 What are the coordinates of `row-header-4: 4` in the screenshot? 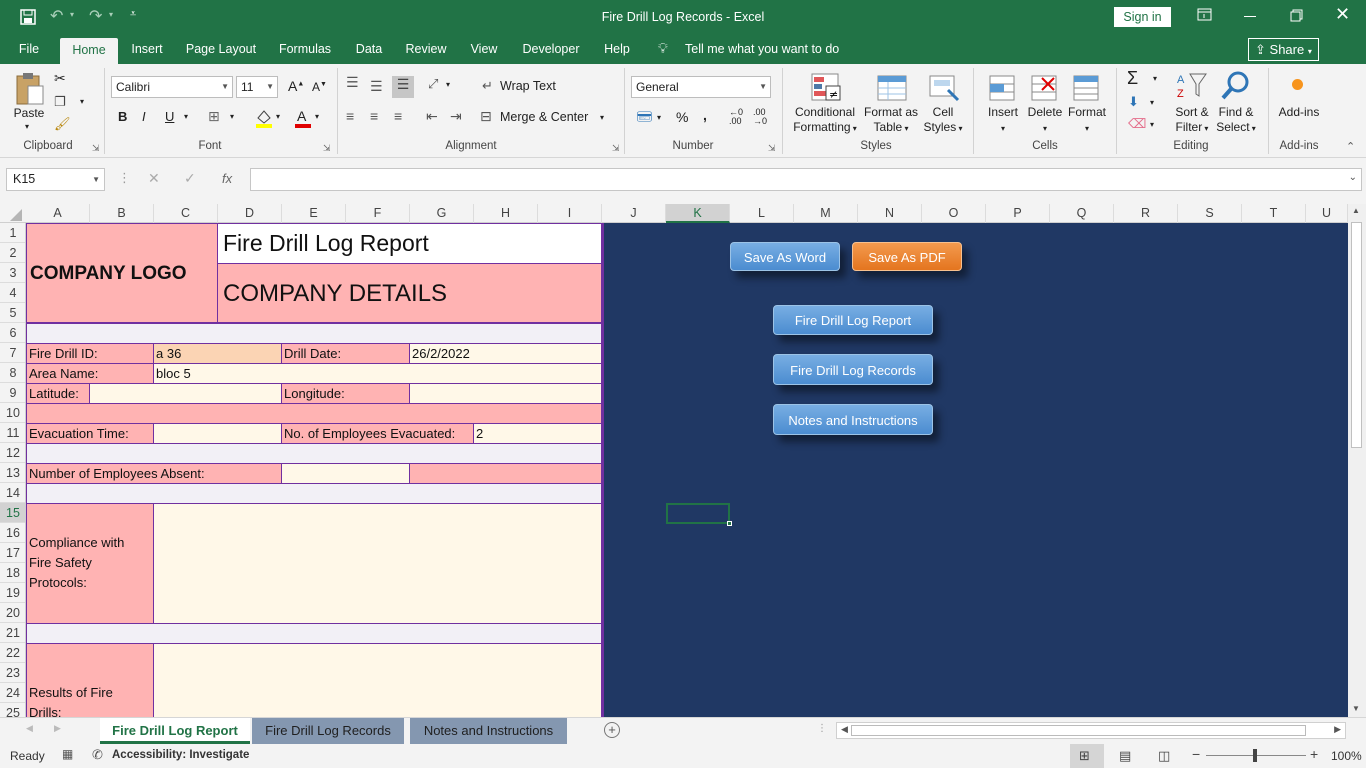 It's located at (12, 293).